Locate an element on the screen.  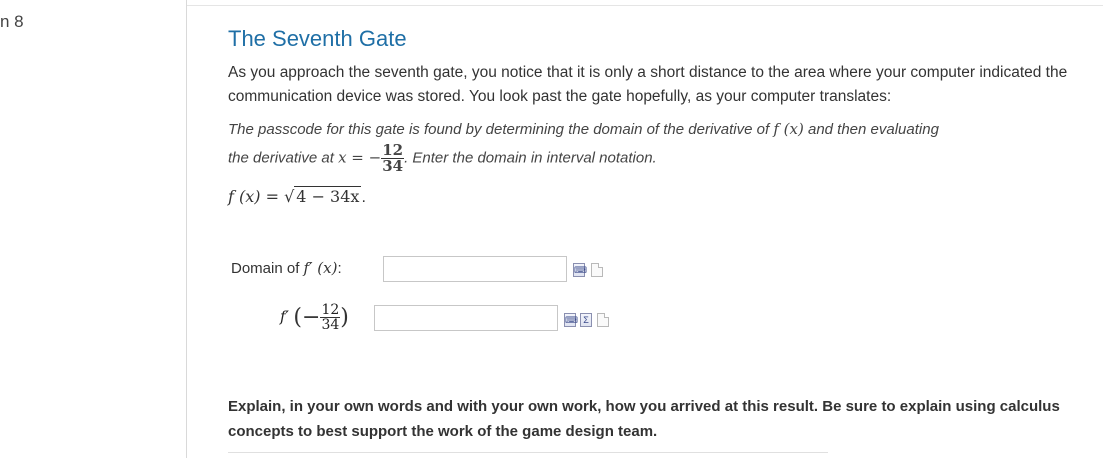
domain-answer-row: Domain of f′ (x): is located at coordinates (286, 268).